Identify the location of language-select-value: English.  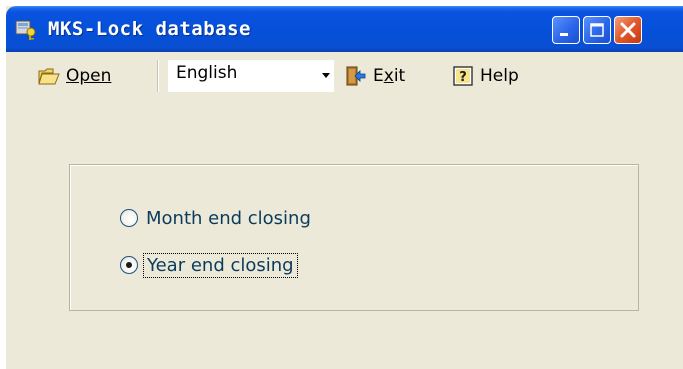
(207, 73).